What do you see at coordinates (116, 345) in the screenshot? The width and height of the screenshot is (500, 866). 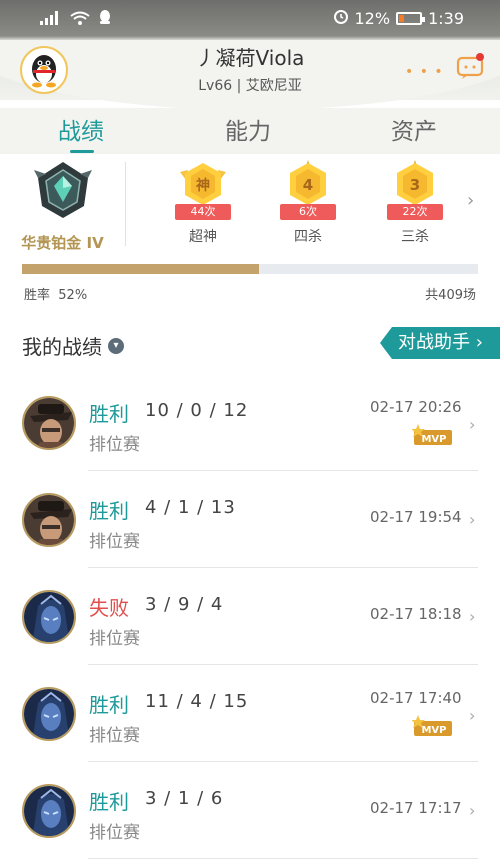 I see `chevron-down-icon: ▾` at bounding box center [116, 345].